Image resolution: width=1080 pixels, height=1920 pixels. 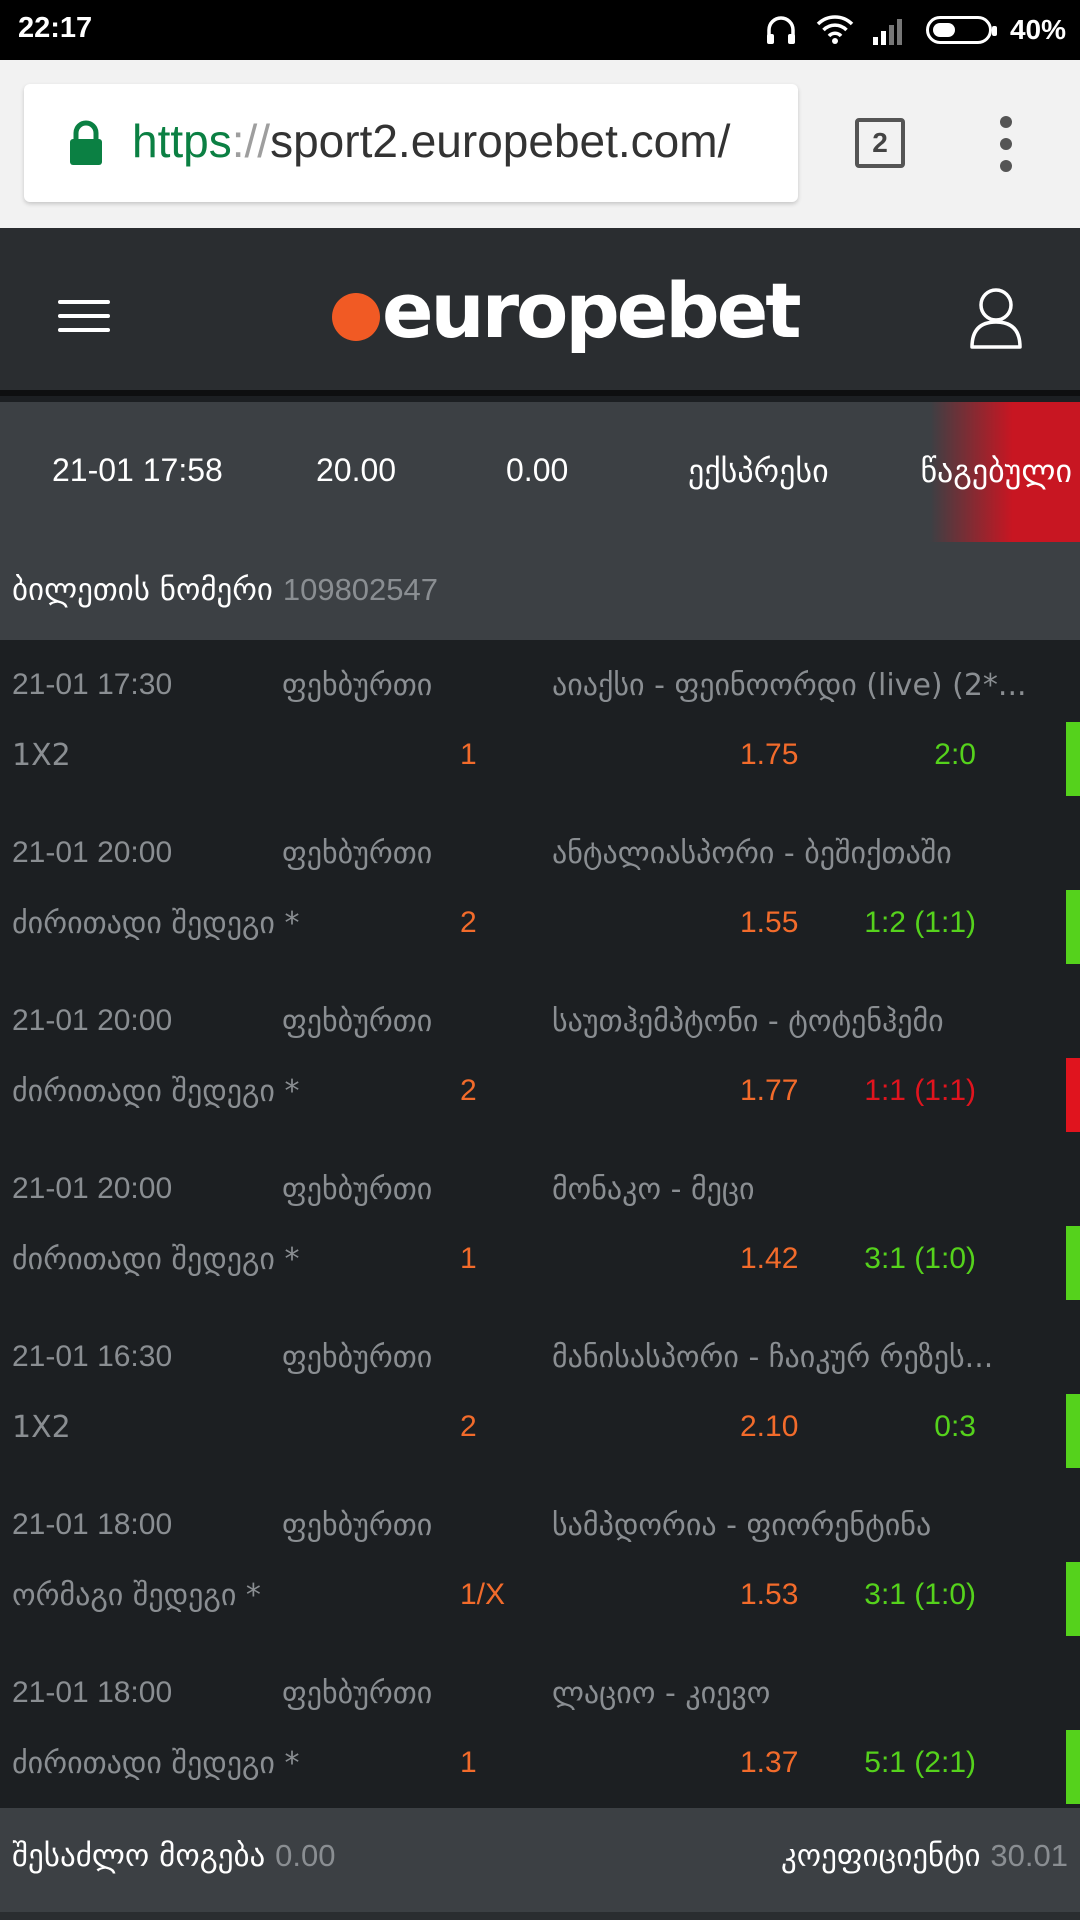 I want to click on possible-win-label: შესაძლო მოგება, so click(x=139, y=1856).